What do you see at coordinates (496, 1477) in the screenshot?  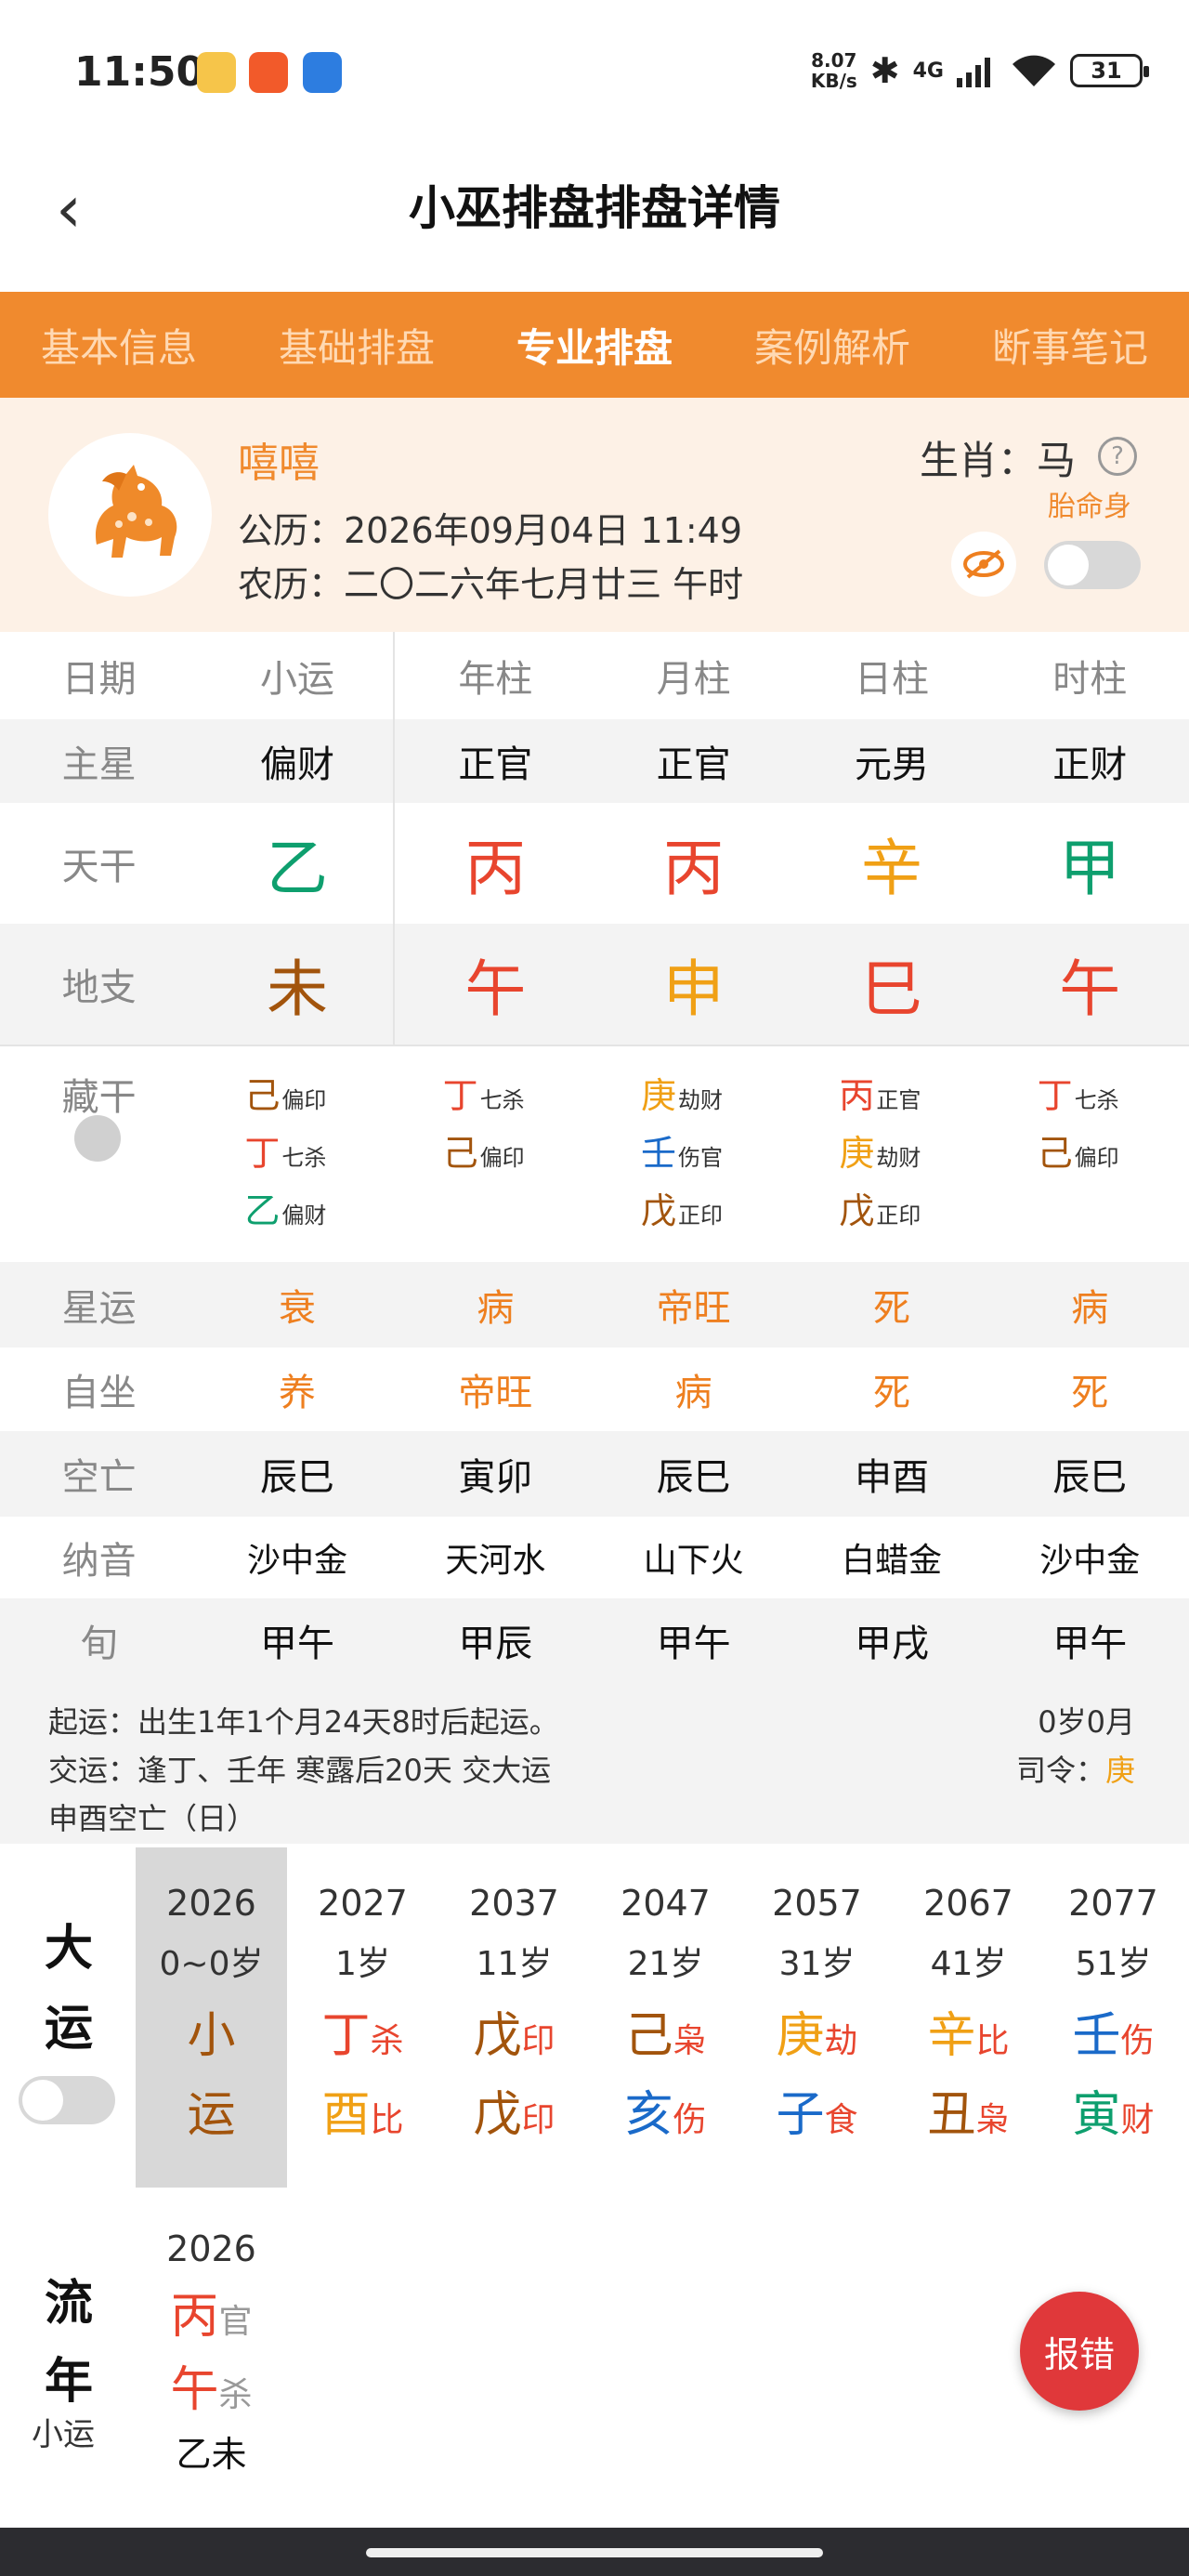 I see `kongwang-cell: 寅卯` at bounding box center [496, 1477].